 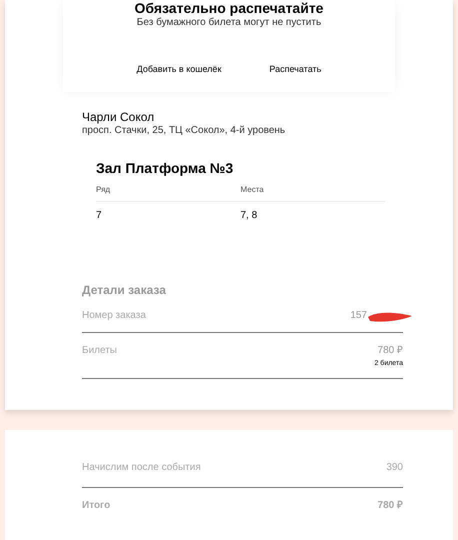 I want to click on summary-value: 780 ₽, so click(x=390, y=506).